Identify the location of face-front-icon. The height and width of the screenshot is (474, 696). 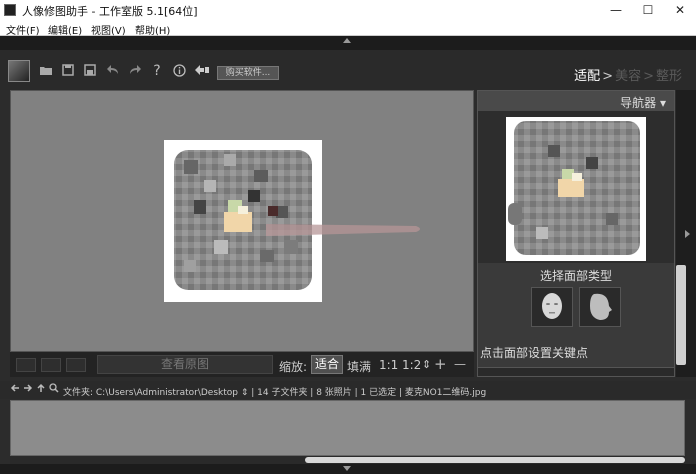
(552, 306).